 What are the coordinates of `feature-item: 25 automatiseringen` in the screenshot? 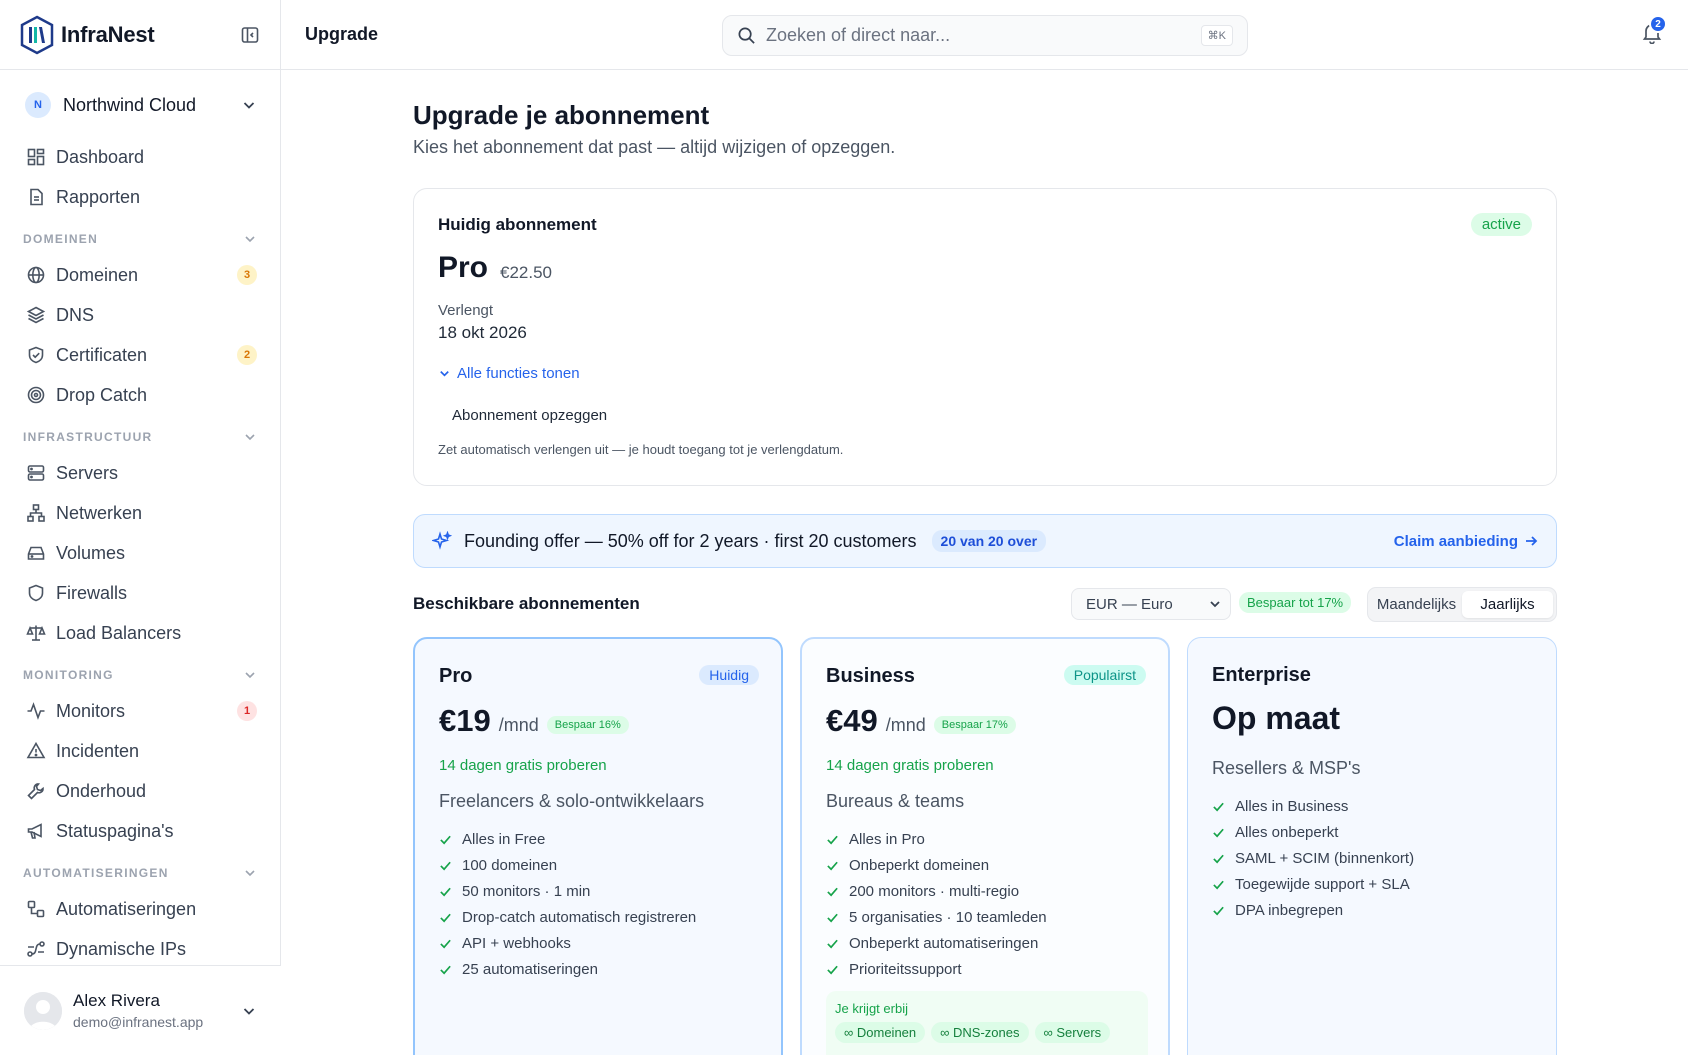 It's located at (567, 969).